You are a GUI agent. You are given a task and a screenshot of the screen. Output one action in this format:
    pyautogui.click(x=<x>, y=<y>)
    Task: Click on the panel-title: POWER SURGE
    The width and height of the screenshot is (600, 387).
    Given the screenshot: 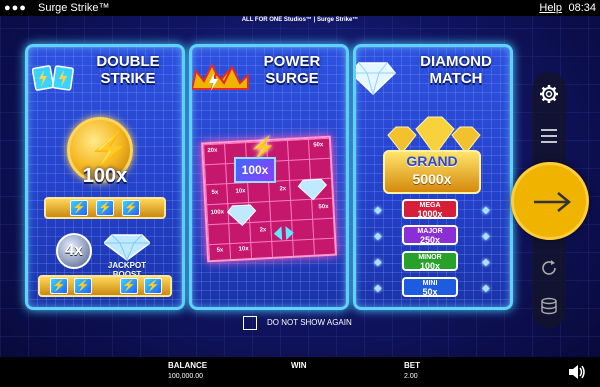 What is the action you would take?
    pyautogui.click(x=292, y=70)
    